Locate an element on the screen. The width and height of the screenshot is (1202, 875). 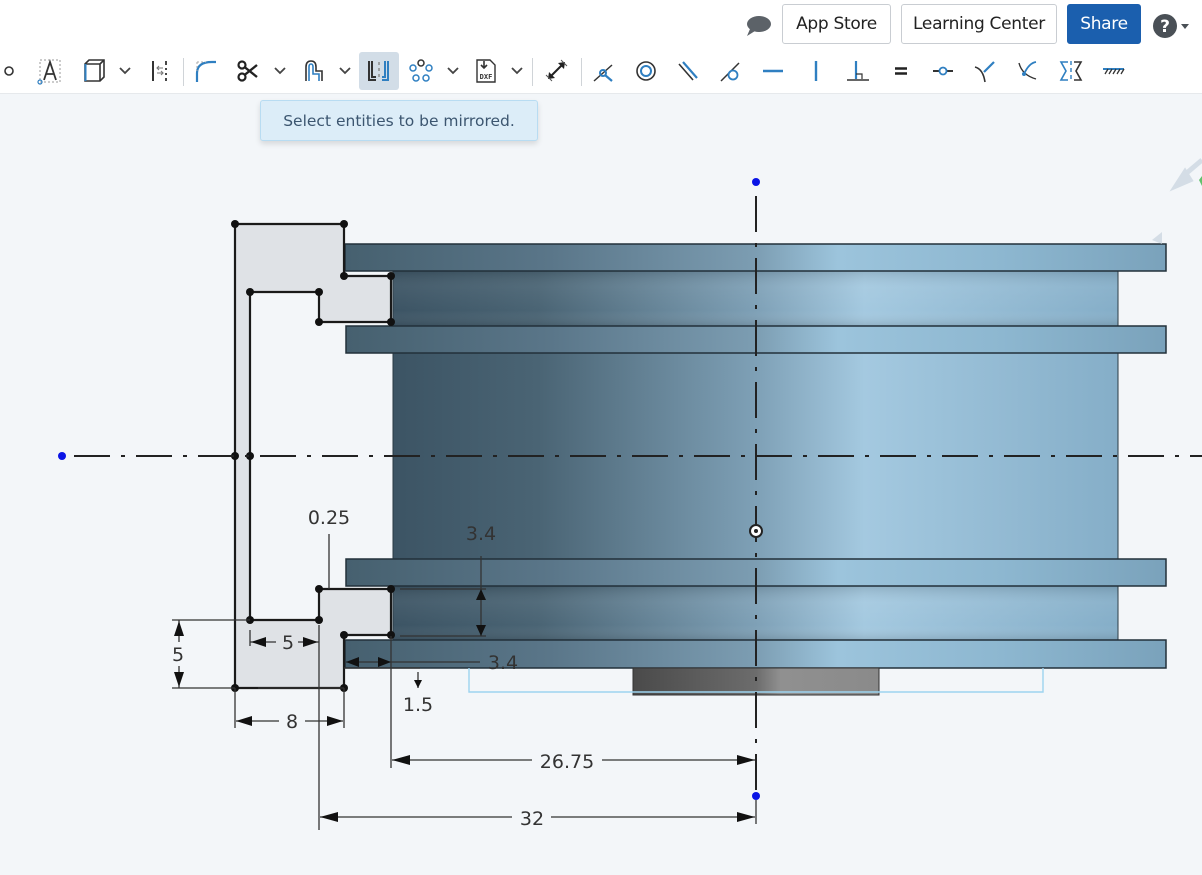
comment-icon is located at coordinates (758, 26).